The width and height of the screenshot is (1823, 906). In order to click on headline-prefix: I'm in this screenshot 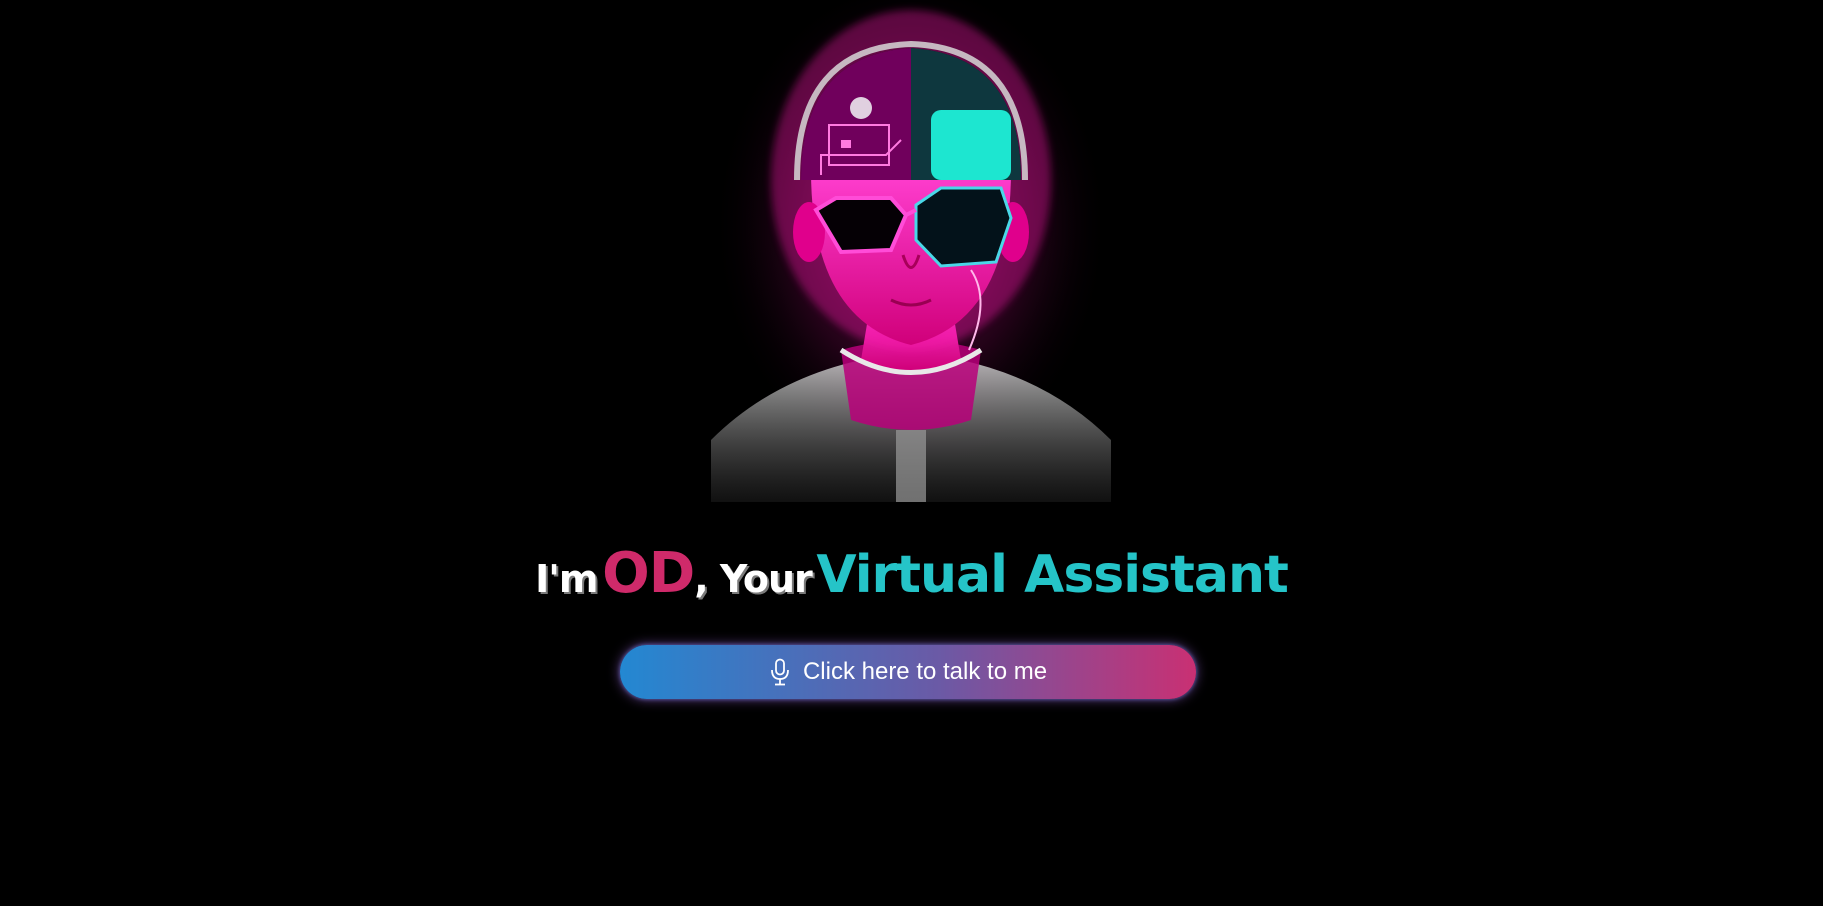, I will do `click(566, 579)`.